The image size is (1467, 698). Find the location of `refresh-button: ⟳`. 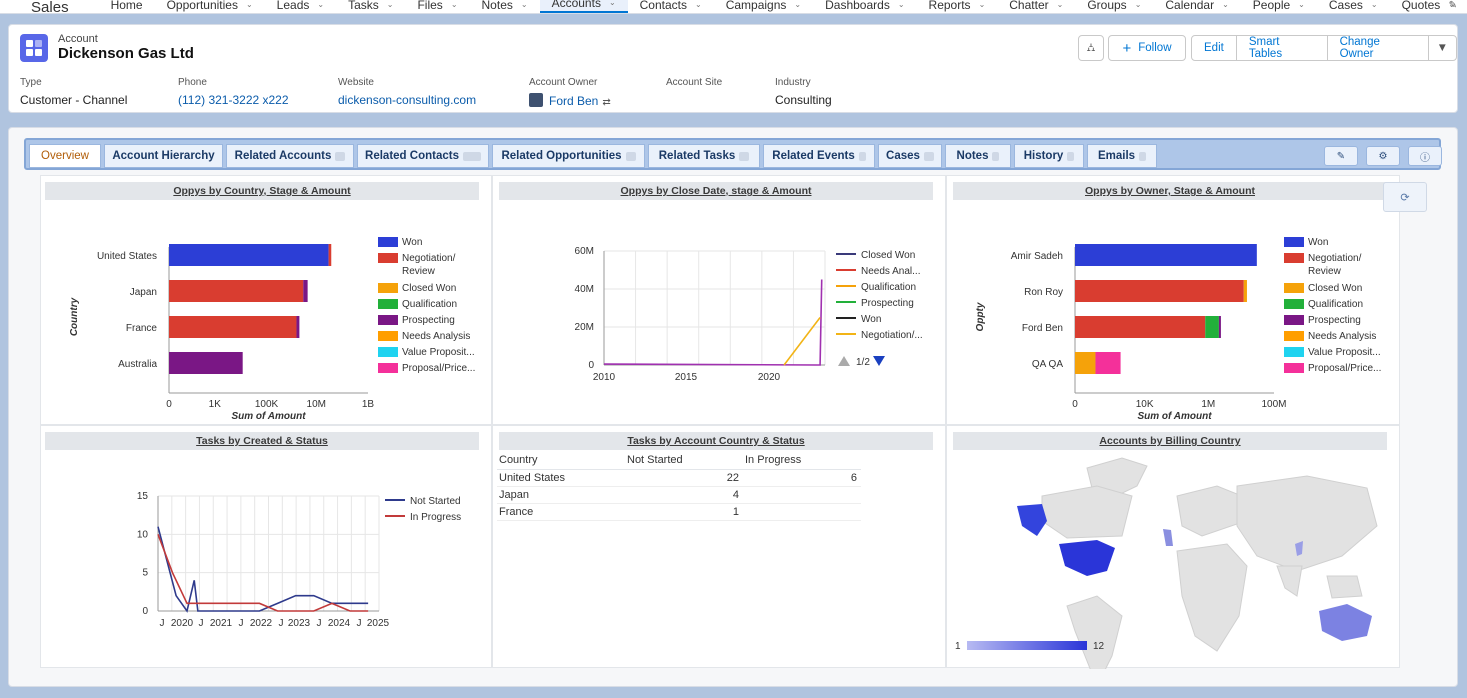

refresh-button: ⟳ is located at coordinates (1405, 197).